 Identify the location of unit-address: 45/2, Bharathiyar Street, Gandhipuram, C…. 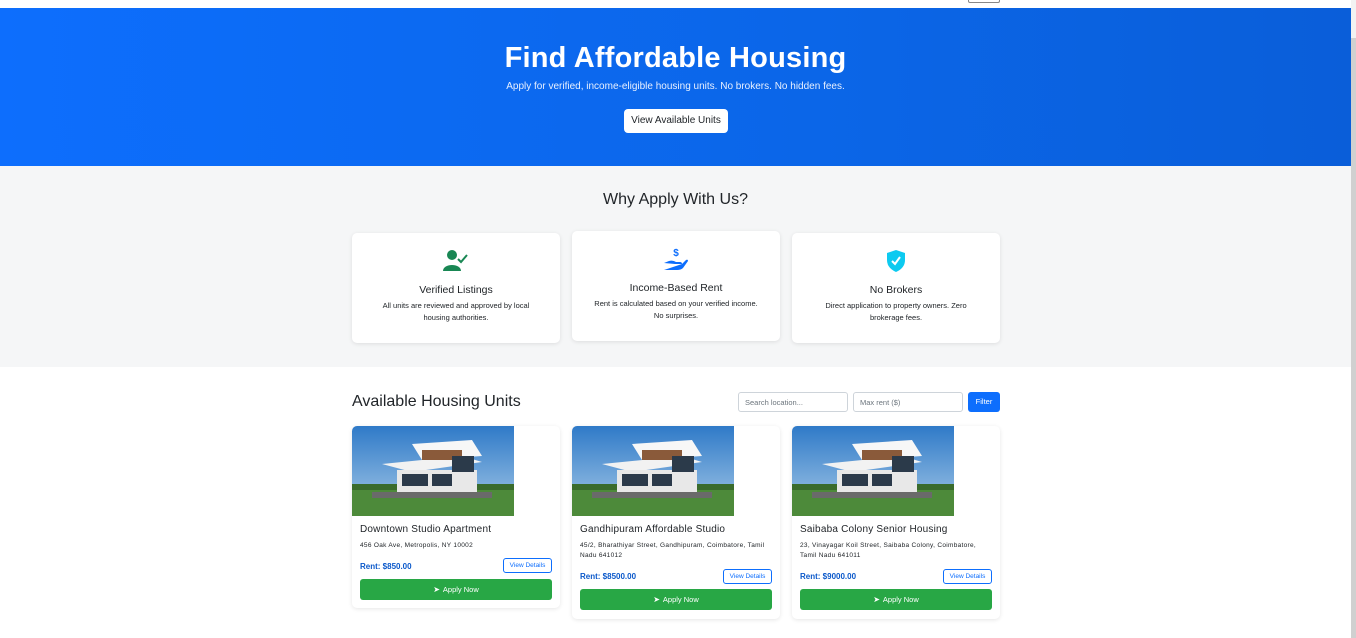
(672, 550).